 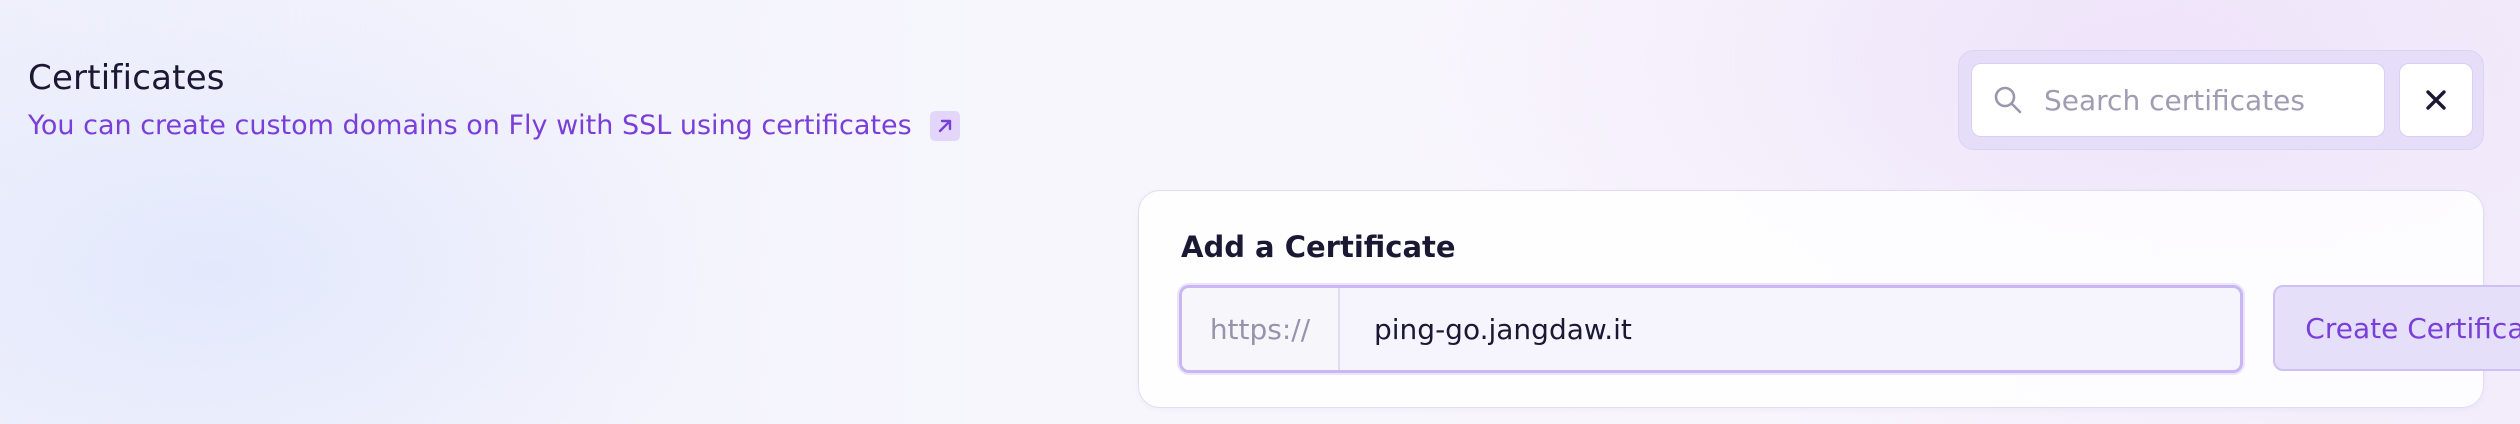 I want to click on url-prefix: https://, so click(x=1261, y=329).